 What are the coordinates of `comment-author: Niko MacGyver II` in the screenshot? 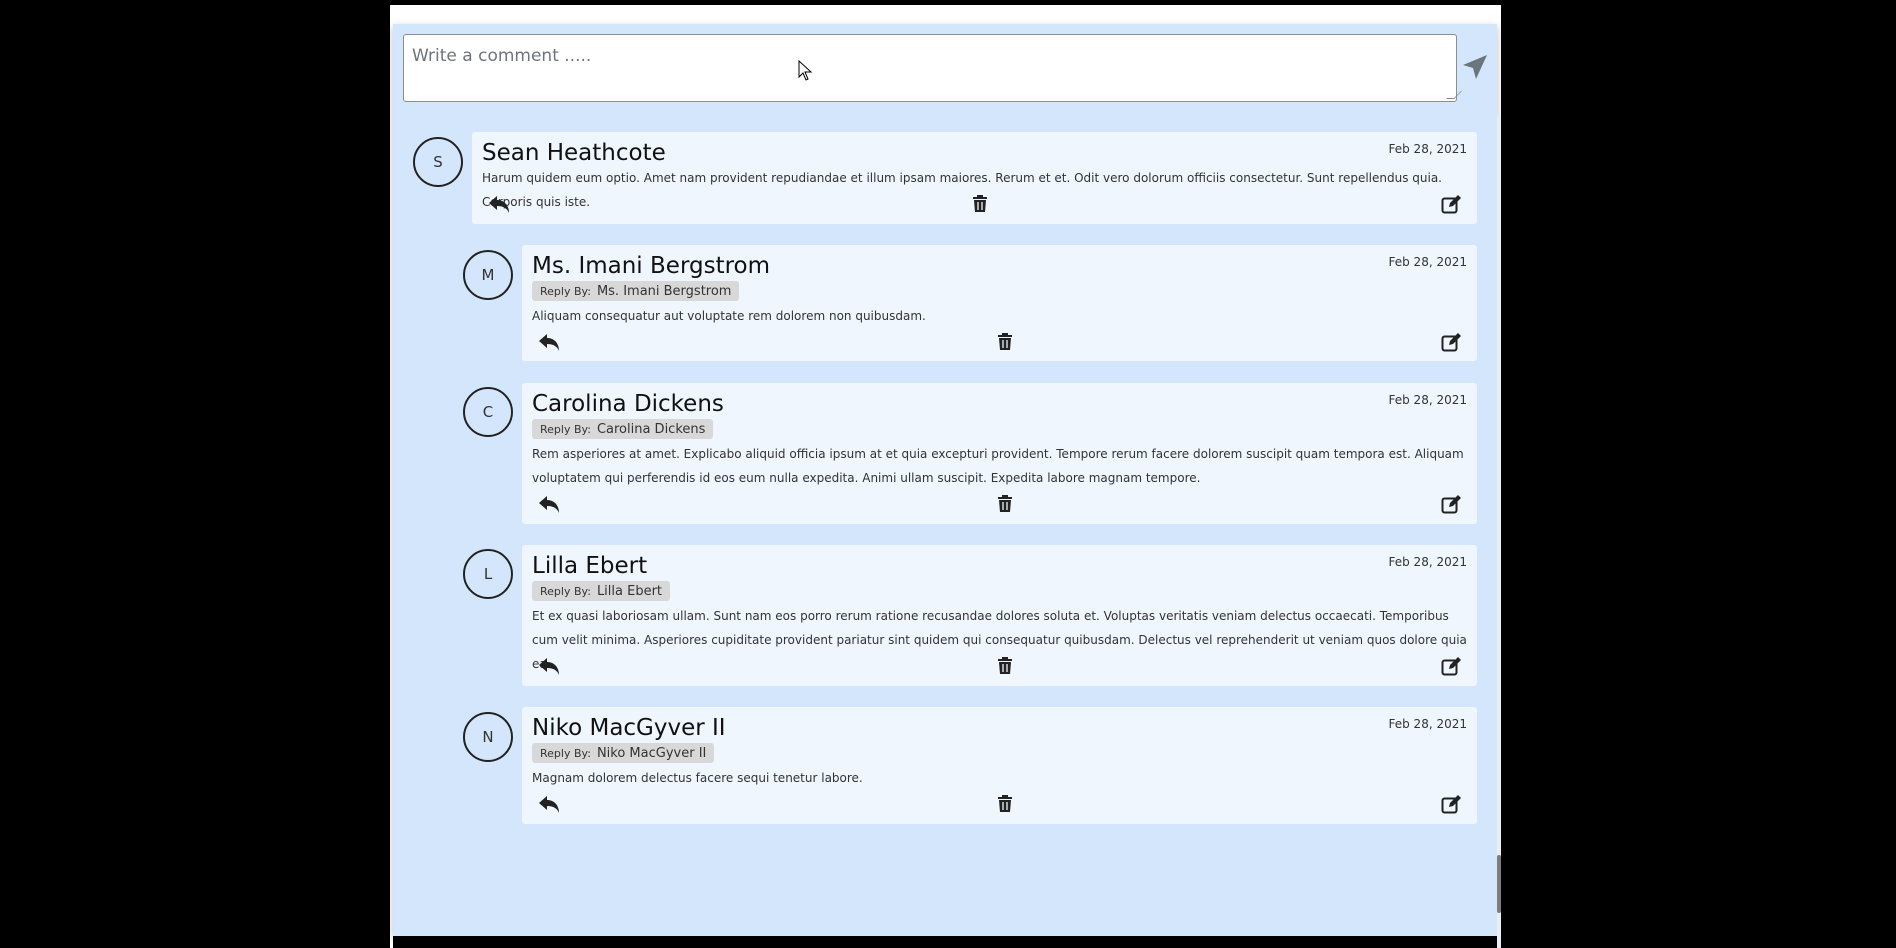 It's located at (629, 728).